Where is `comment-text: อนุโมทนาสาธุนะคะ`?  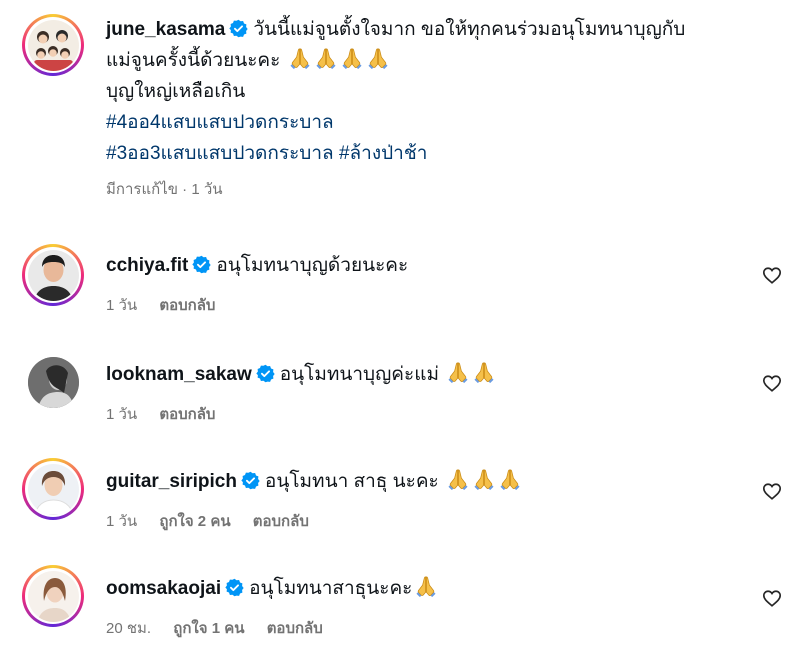 comment-text: อนุโมทนาสาธุนะคะ is located at coordinates (331, 588).